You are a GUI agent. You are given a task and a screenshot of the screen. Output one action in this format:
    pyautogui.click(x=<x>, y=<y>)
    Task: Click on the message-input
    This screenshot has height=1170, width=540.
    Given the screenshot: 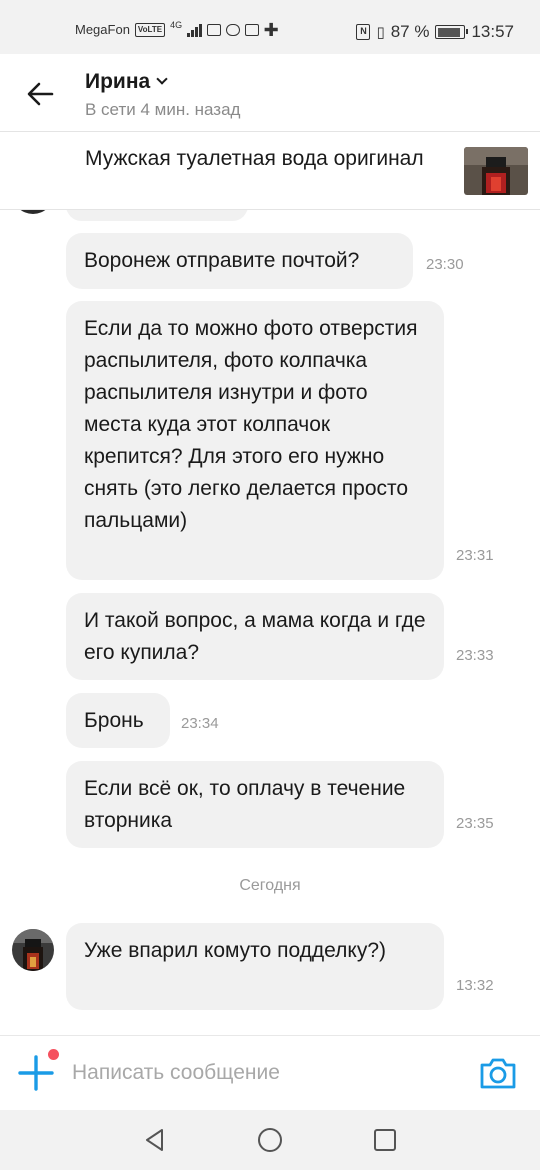 What is the action you would take?
    pyautogui.click(x=262, y=1073)
    